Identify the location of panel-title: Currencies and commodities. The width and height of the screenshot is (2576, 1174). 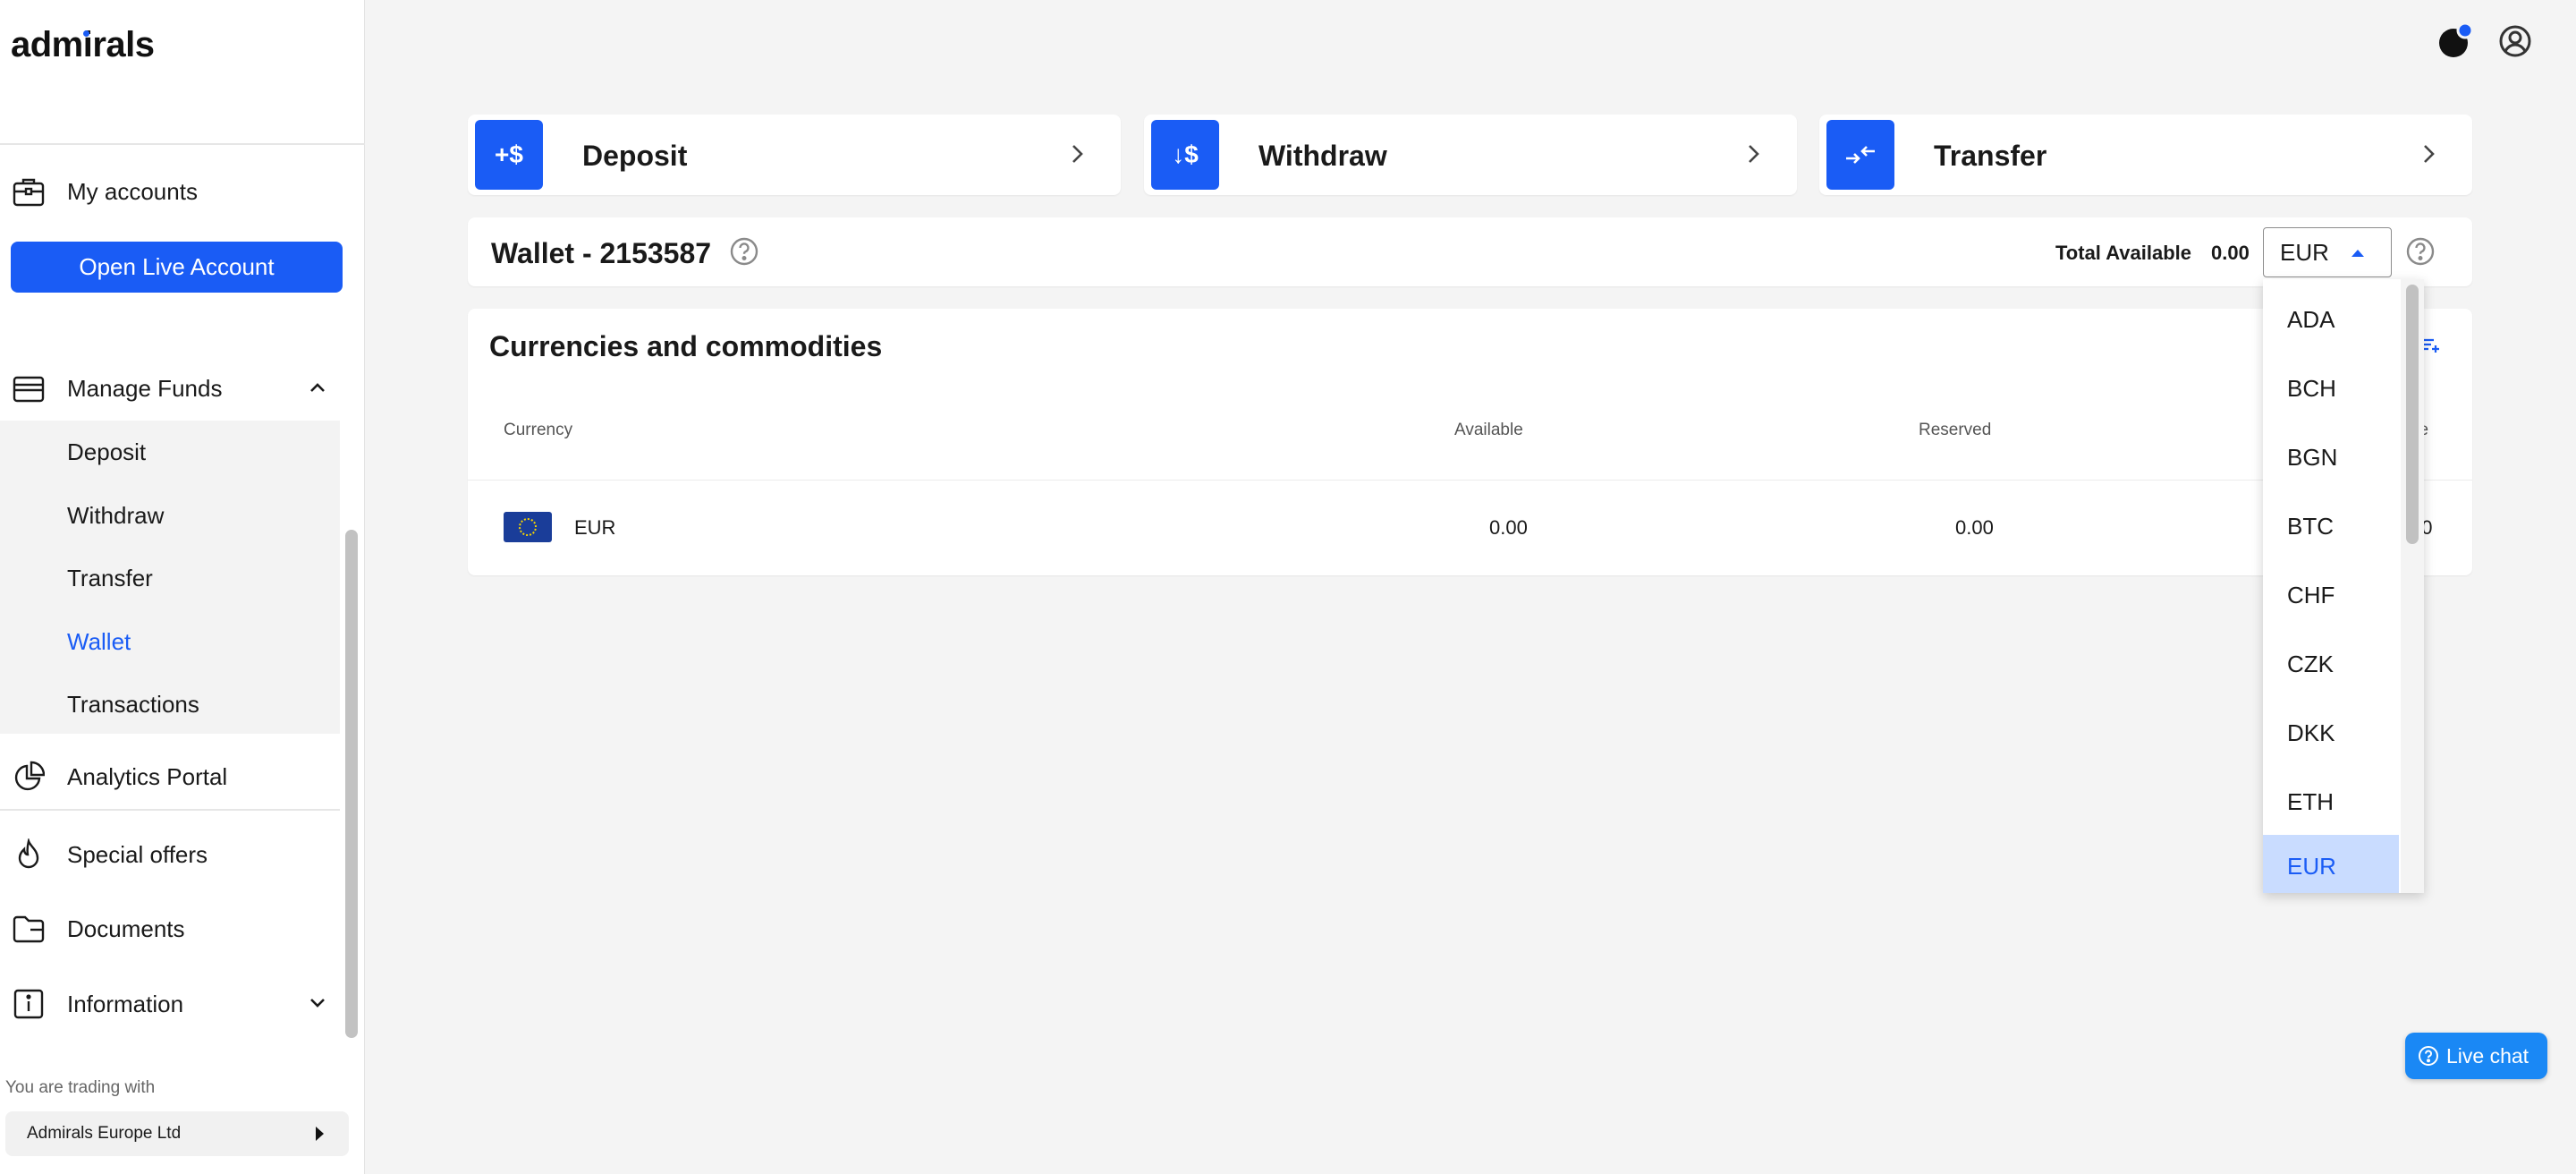
(686, 346).